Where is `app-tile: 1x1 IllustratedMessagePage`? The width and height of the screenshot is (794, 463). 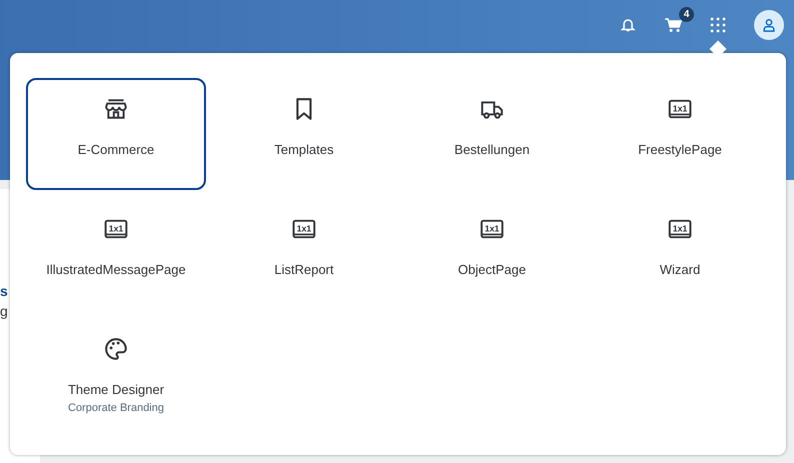
app-tile: 1x1 IllustratedMessagePage is located at coordinates (116, 254).